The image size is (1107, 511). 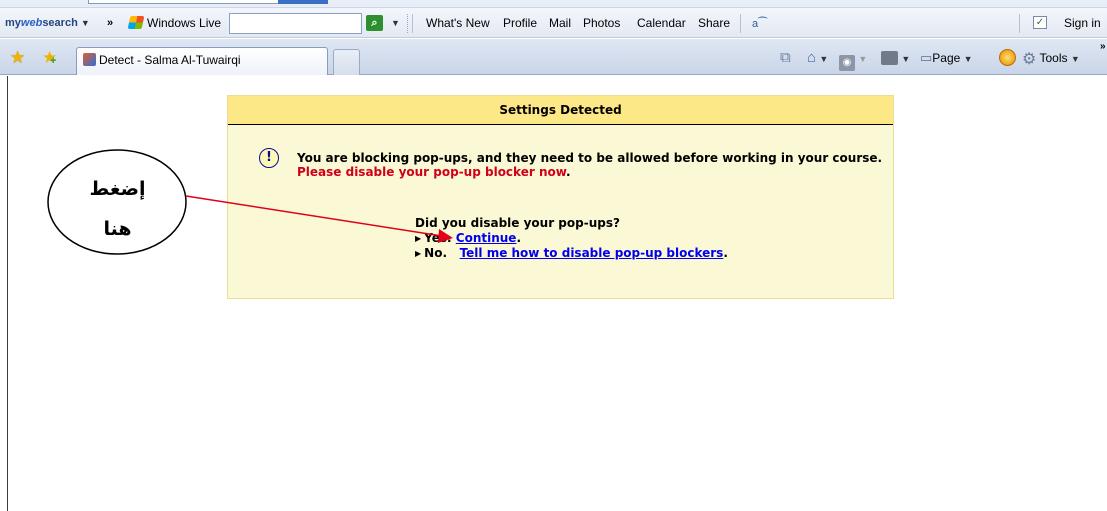 I want to click on address-bar-highlight, so click(x=303, y=2).